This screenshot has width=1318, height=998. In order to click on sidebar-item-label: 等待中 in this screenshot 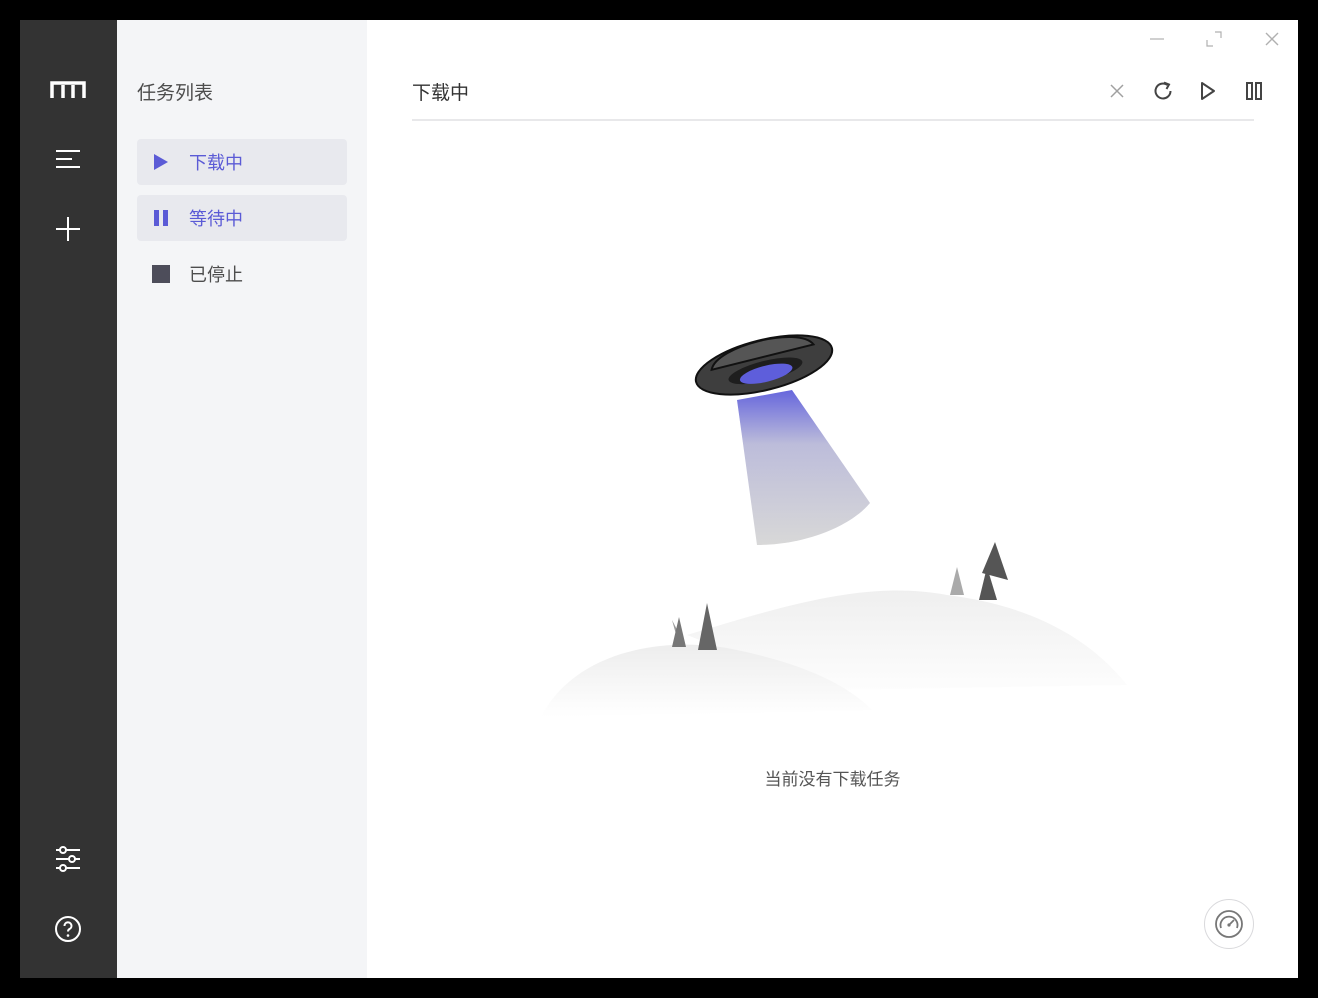, I will do `click(216, 219)`.